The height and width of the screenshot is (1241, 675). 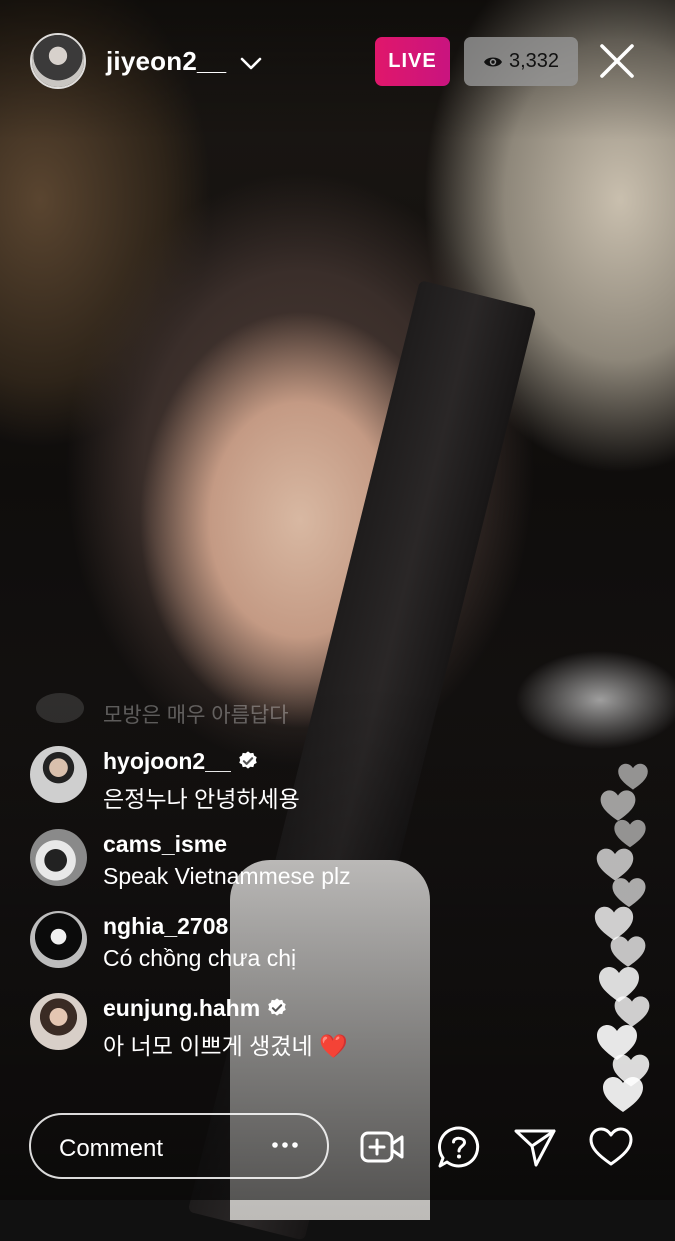 I want to click on comment-input: Comment, so click(x=179, y=1146).